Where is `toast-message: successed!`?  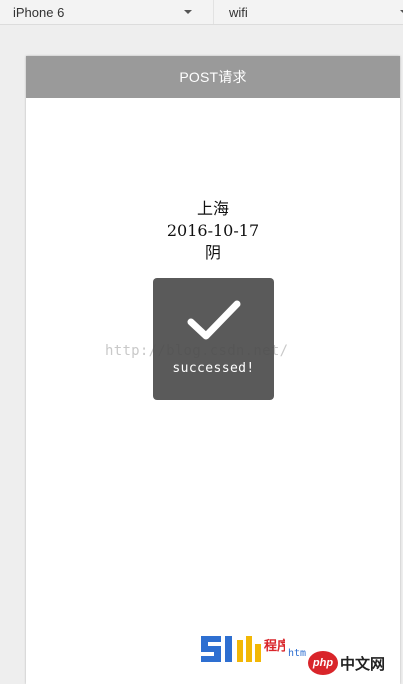 toast-message: successed! is located at coordinates (213, 368).